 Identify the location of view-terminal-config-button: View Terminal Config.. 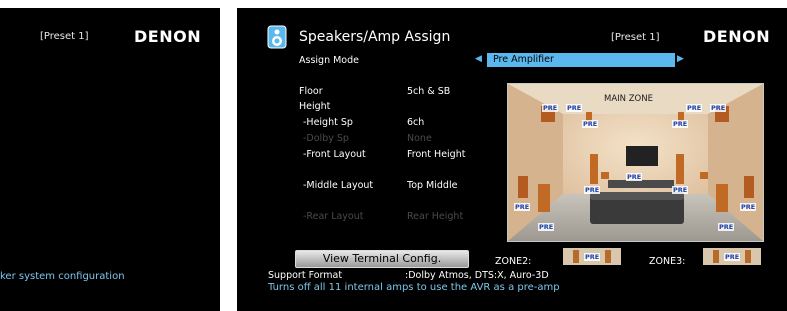
(382, 259).